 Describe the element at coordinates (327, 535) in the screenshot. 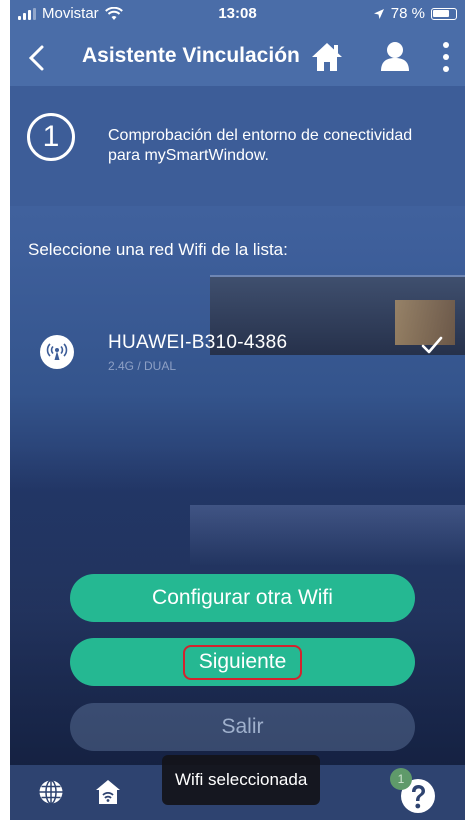

I see `background-reflection` at that location.